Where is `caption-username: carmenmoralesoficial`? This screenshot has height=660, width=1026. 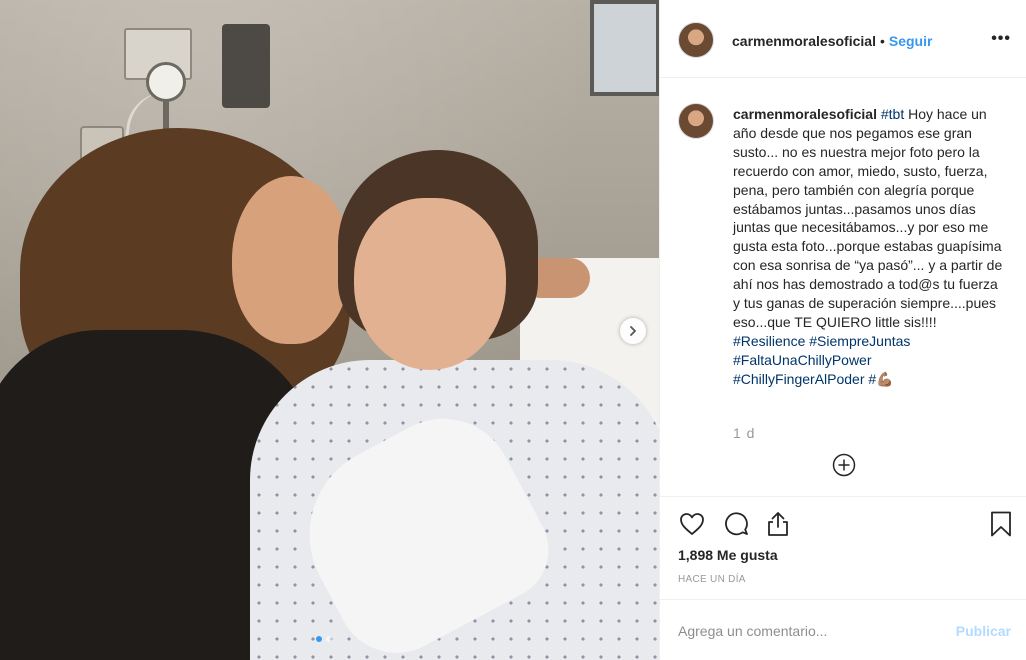 caption-username: carmenmoralesoficial is located at coordinates (805, 114).